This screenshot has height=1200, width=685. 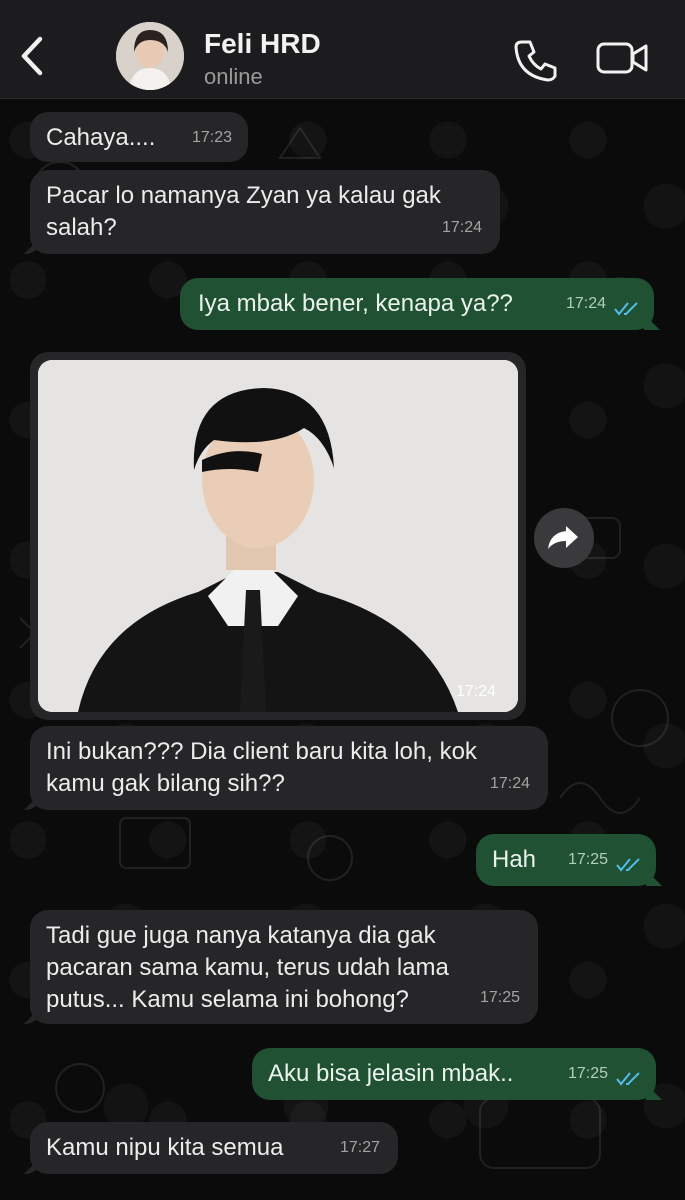 What do you see at coordinates (342, 49) in the screenshot?
I see `chat-header: Feli HRD online` at bounding box center [342, 49].